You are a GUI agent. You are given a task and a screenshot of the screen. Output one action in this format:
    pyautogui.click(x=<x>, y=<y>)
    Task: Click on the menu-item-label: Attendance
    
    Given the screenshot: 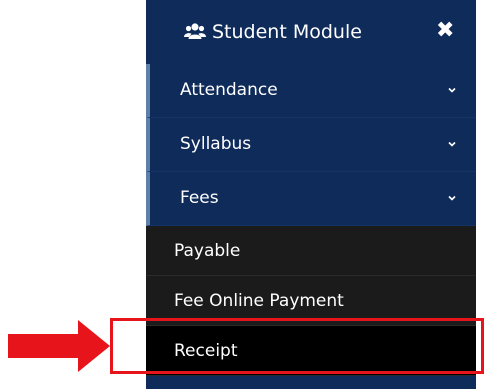 What is the action you would take?
    pyautogui.click(x=229, y=90)
    